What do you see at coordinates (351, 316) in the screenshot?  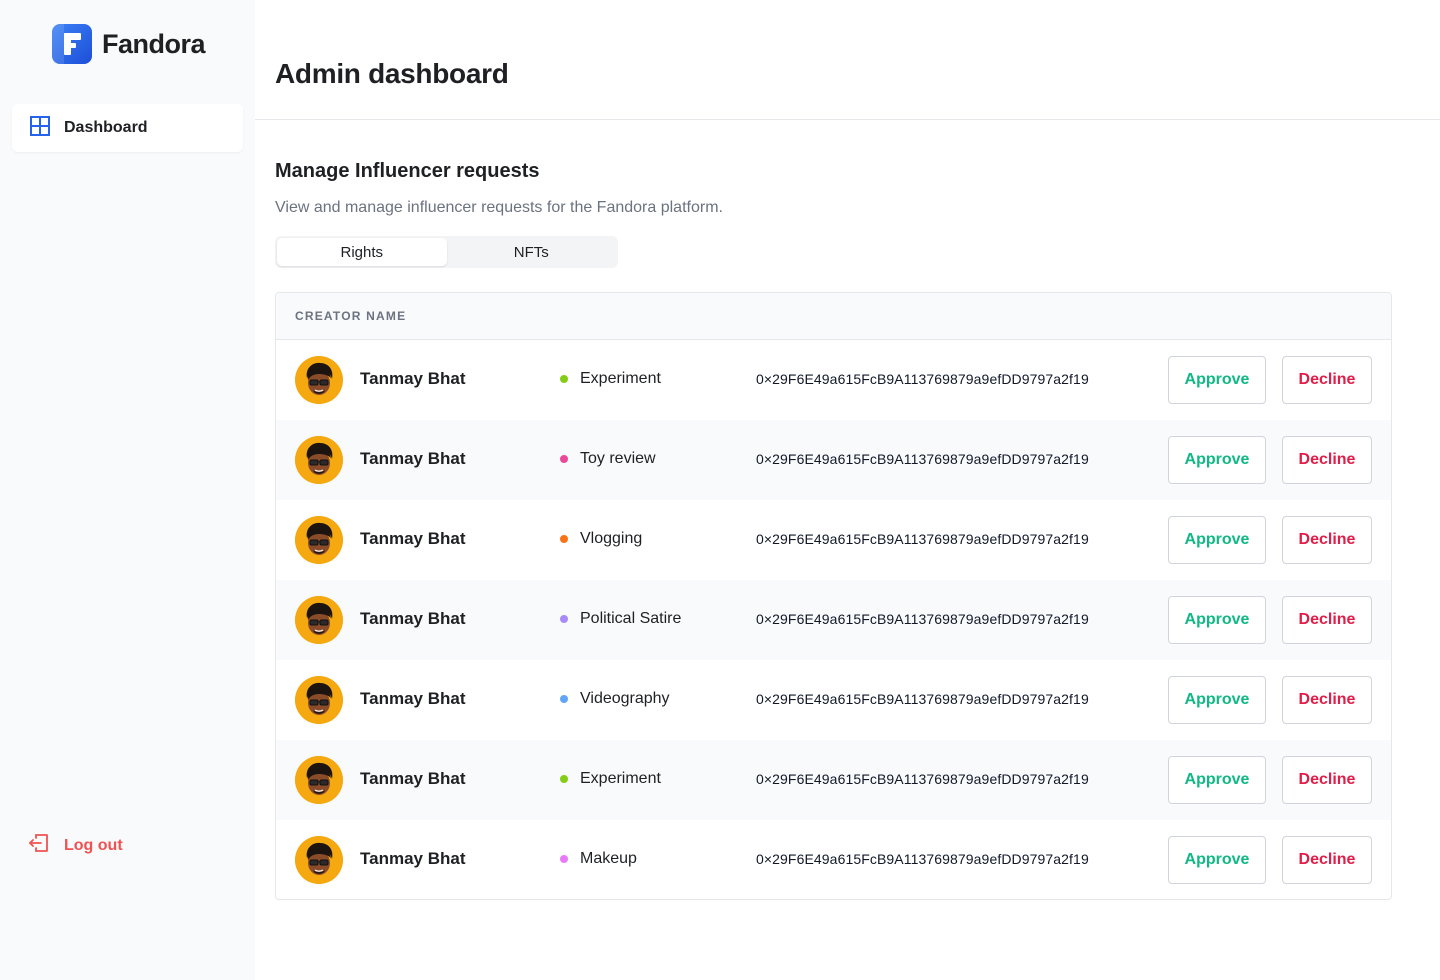 I see `column-header-creator-name: CREATOR NAME` at bounding box center [351, 316].